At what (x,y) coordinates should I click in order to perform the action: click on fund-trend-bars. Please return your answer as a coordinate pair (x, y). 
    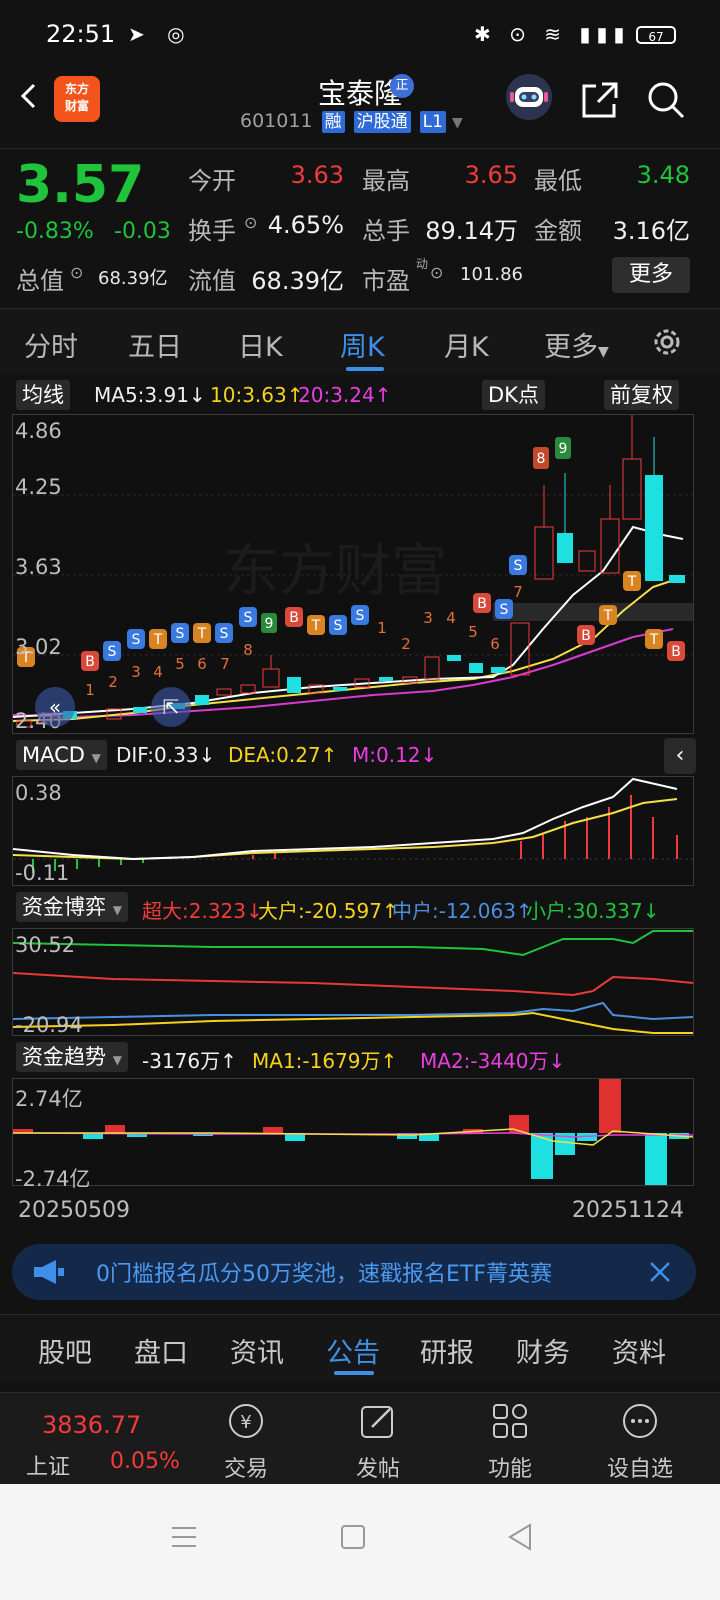
    Looking at the image, I should click on (351, 1132).